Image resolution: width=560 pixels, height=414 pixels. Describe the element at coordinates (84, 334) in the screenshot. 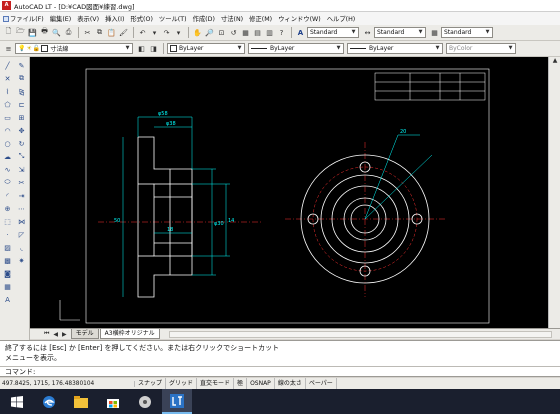

I see `tab-model: モデル` at that location.